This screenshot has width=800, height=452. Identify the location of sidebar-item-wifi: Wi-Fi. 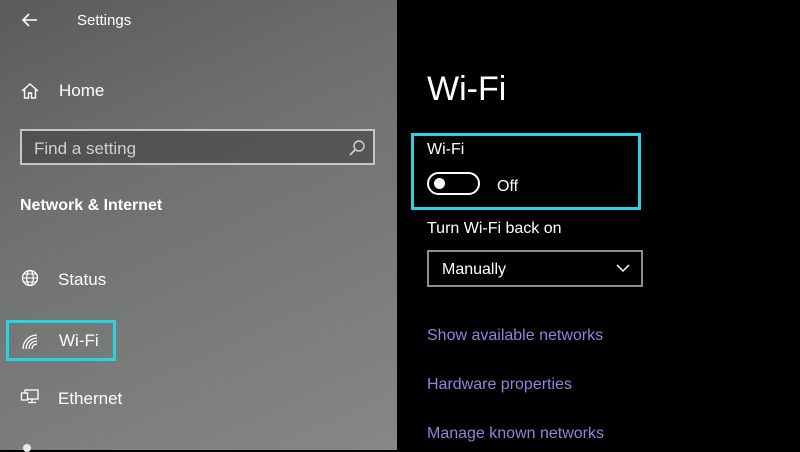
(61, 340).